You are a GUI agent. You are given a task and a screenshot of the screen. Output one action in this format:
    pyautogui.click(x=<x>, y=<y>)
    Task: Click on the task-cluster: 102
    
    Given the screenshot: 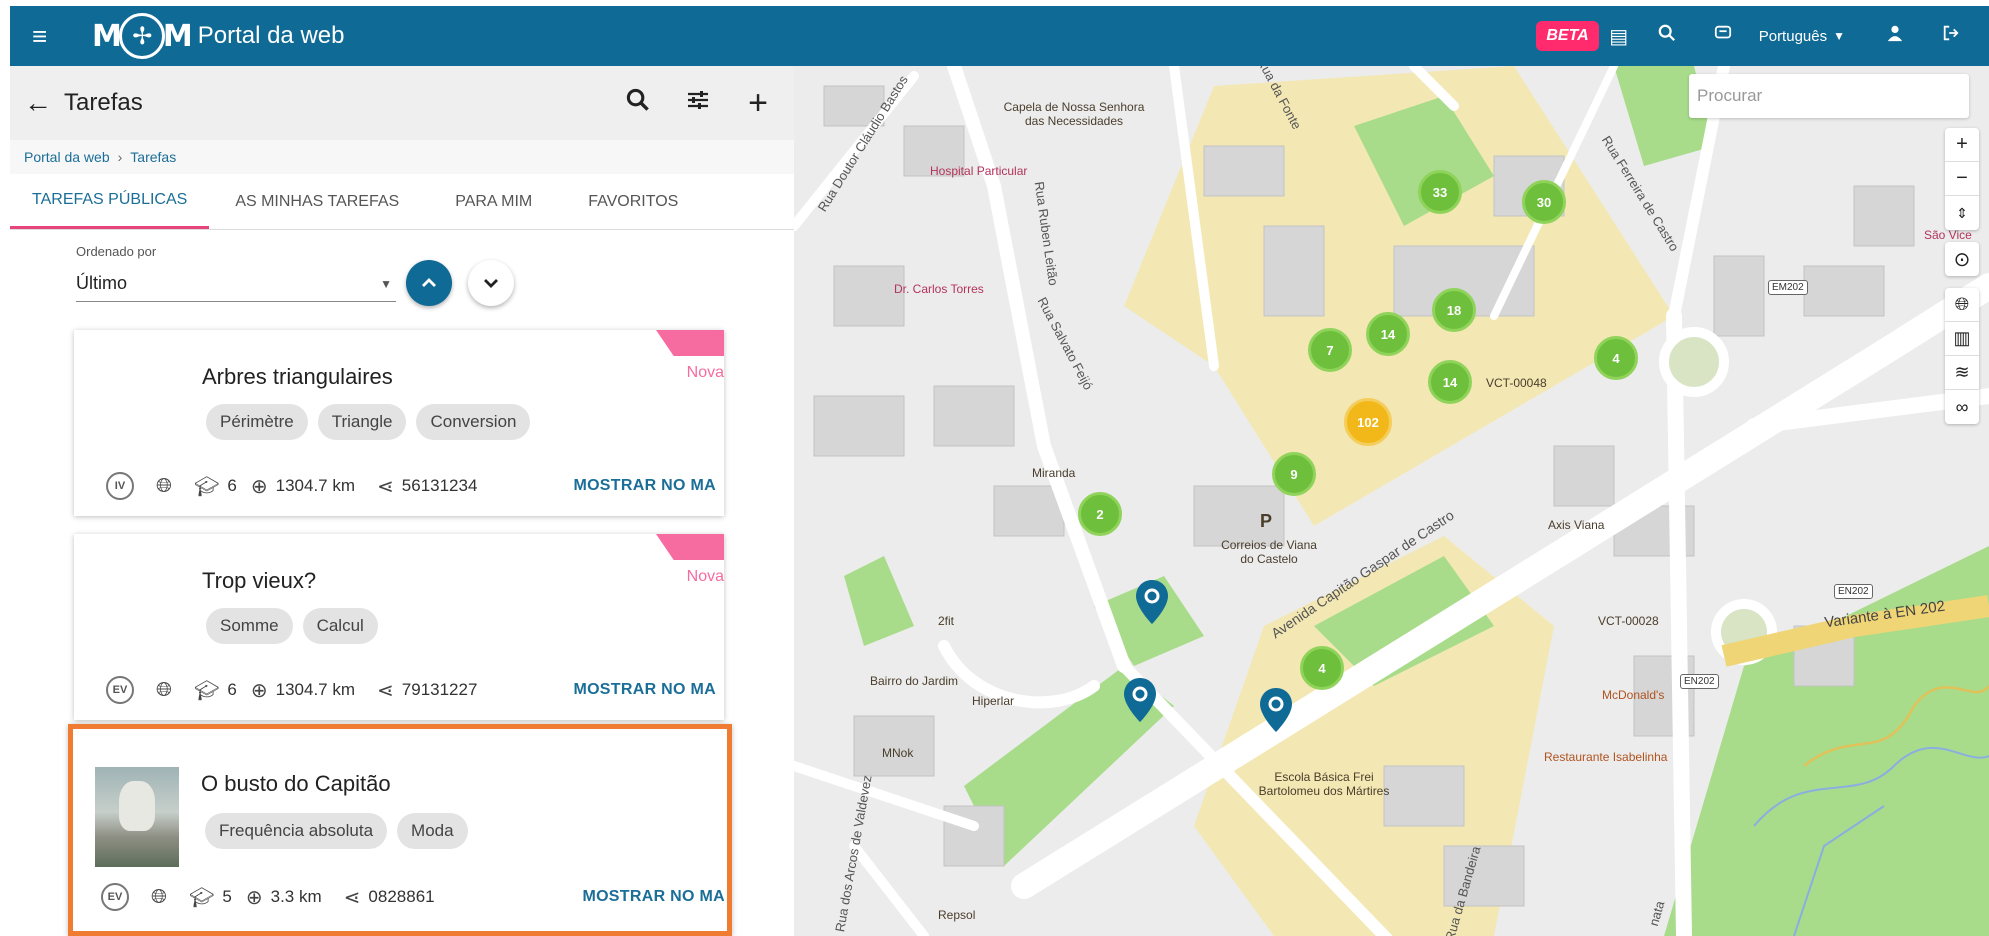 What is the action you would take?
    pyautogui.click(x=1368, y=422)
    